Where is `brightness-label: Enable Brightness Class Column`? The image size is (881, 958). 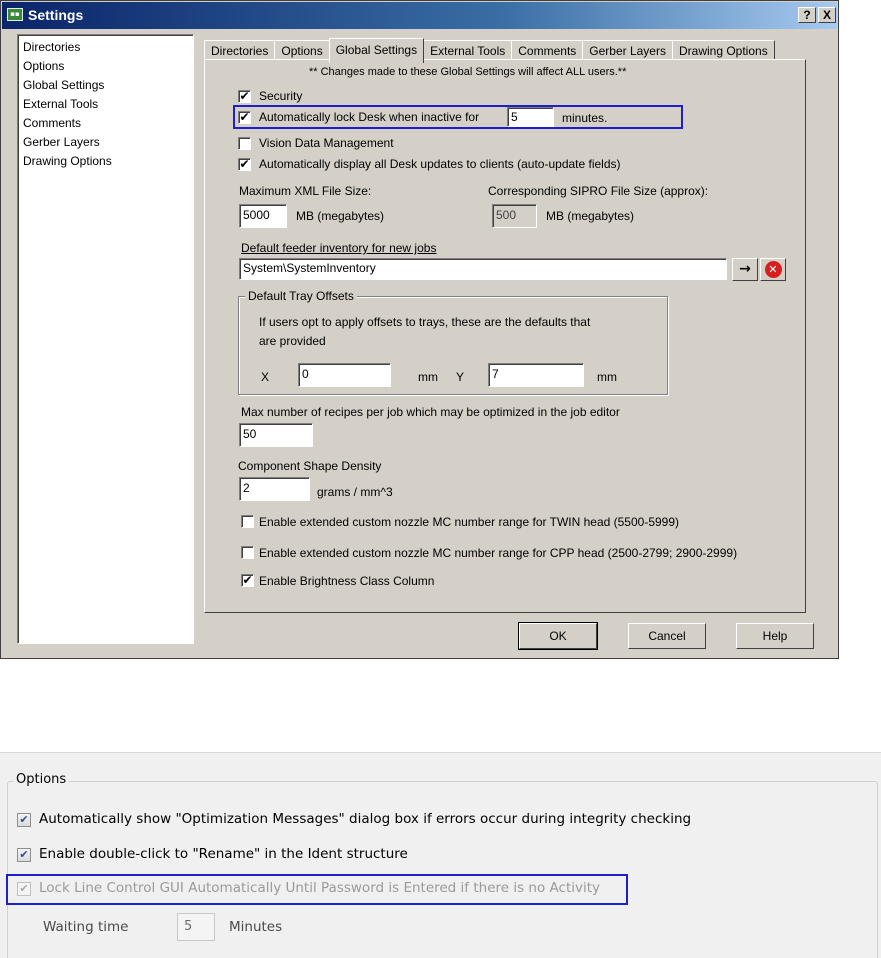
brightness-label: Enable Brightness Class Column is located at coordinates (347, 581).